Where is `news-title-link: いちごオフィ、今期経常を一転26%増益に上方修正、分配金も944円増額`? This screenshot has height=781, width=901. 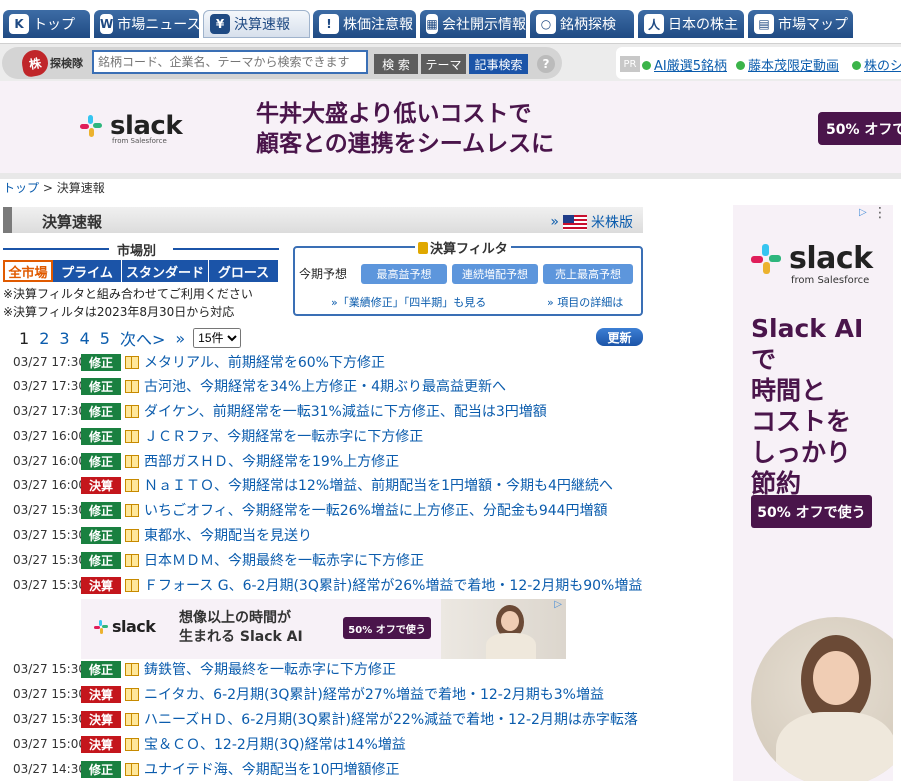
news-title-link: いちごオフィ、今期経常を一転26%増益に上方修正、分配金も944円増額 is located at coordinates (376, 510).